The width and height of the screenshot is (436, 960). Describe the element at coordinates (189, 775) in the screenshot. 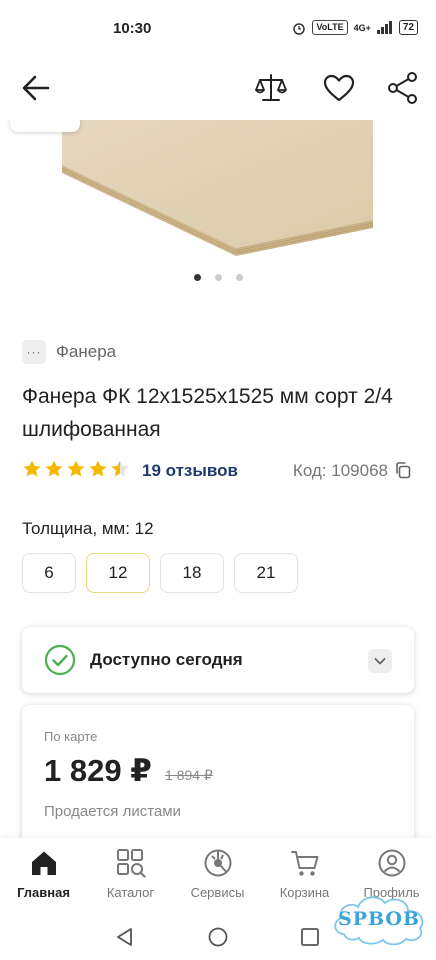

I see `price-old: 1 894 ₽` at that location.